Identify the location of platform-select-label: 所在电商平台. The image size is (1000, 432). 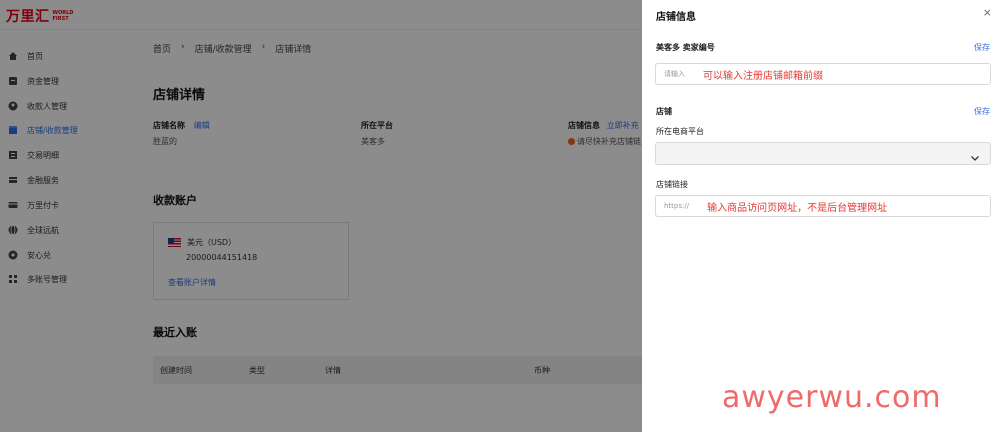
(680, 131).